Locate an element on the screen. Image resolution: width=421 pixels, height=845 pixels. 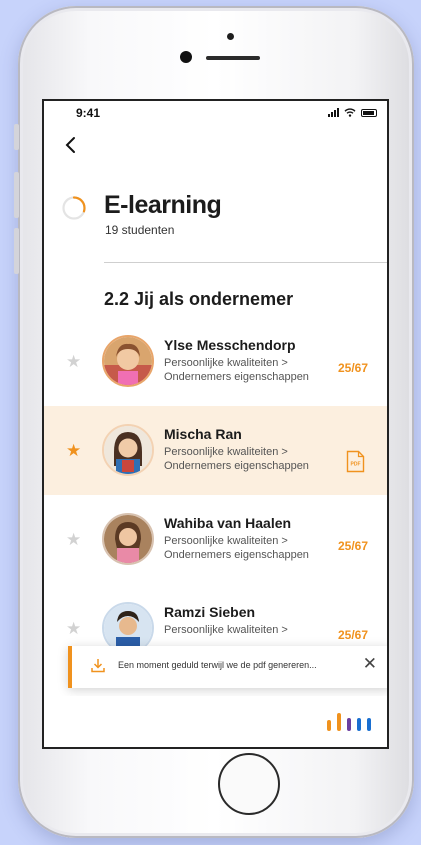
pdf-file-icon: PDF is located at coordinates (355, 461).